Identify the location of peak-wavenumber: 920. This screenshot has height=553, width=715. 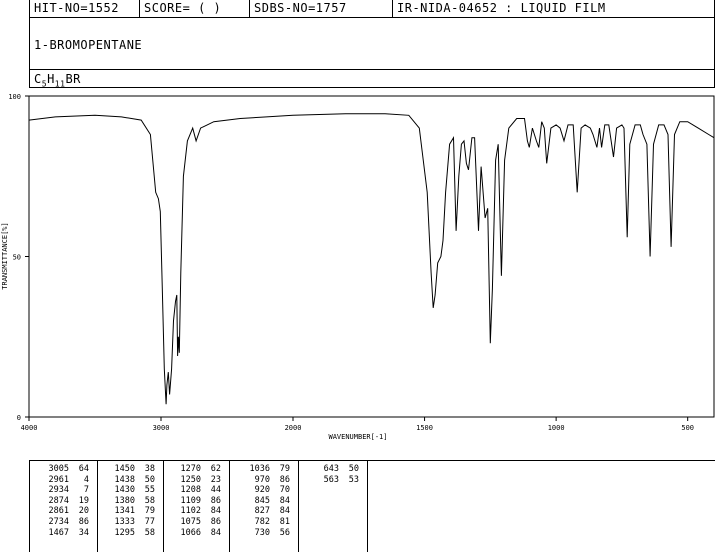
(262, 490).